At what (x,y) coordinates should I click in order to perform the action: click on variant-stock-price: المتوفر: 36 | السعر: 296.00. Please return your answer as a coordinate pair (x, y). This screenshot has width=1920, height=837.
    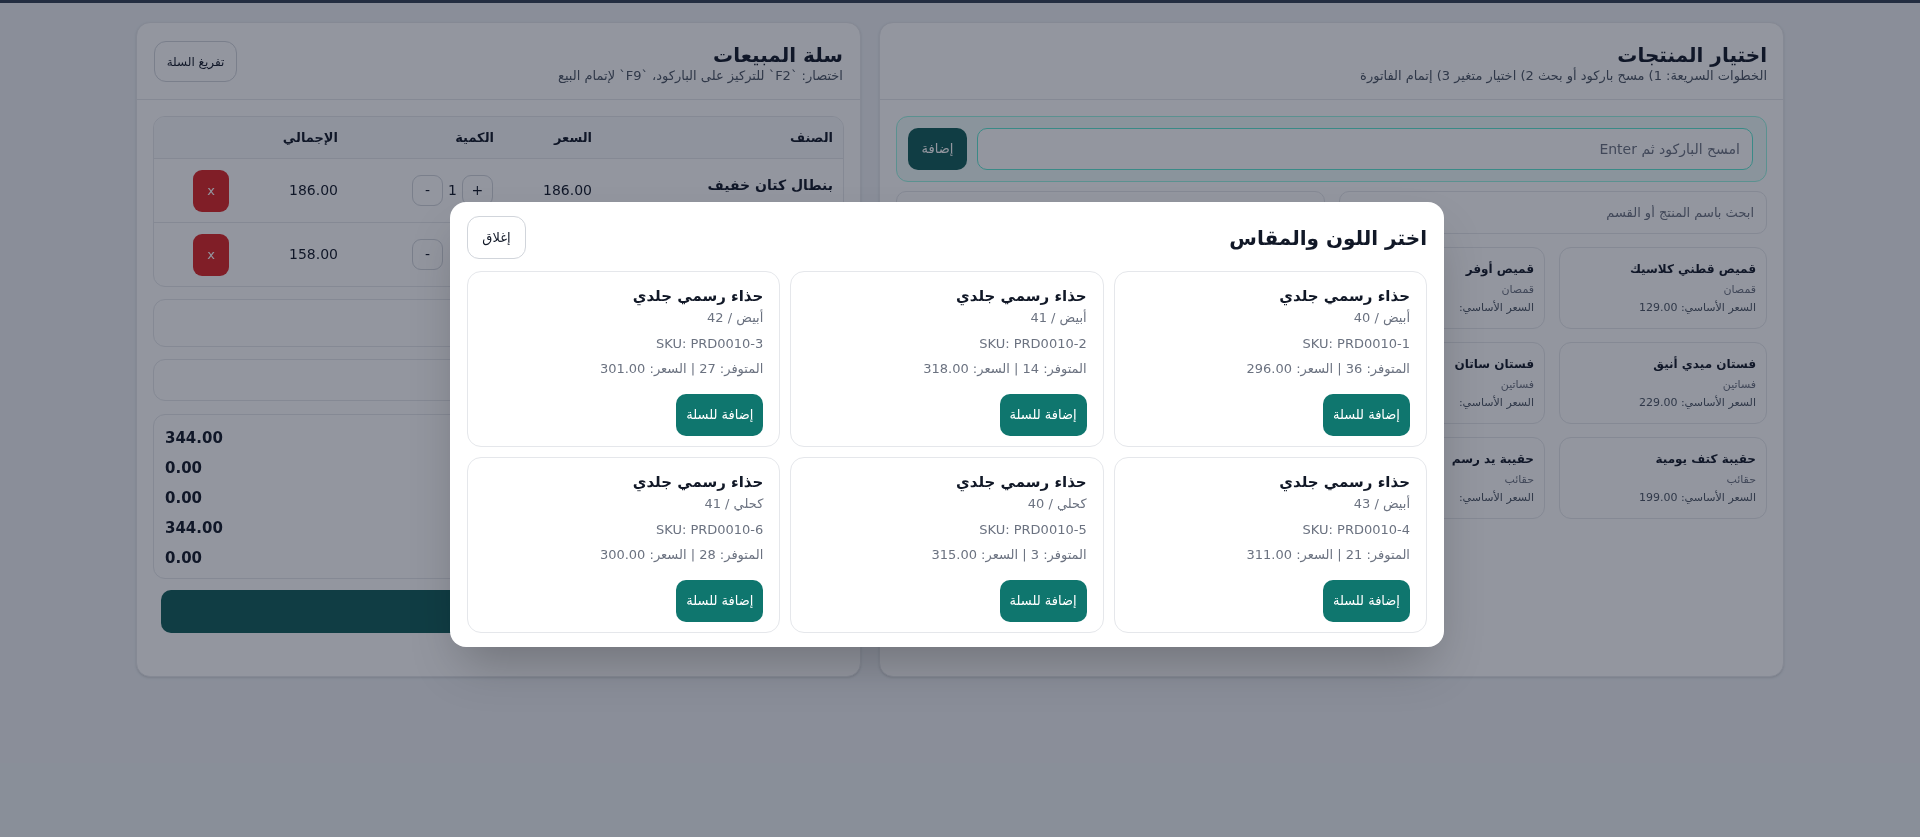
    Looking at the image, I should click on (1328, 369).